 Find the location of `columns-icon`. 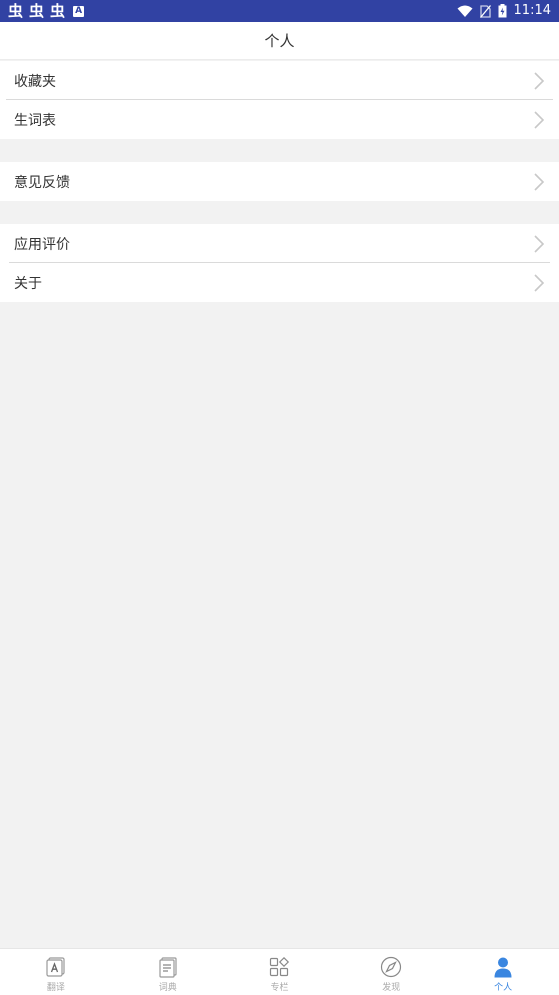

columns-icon is located at coordinates (280, 966).